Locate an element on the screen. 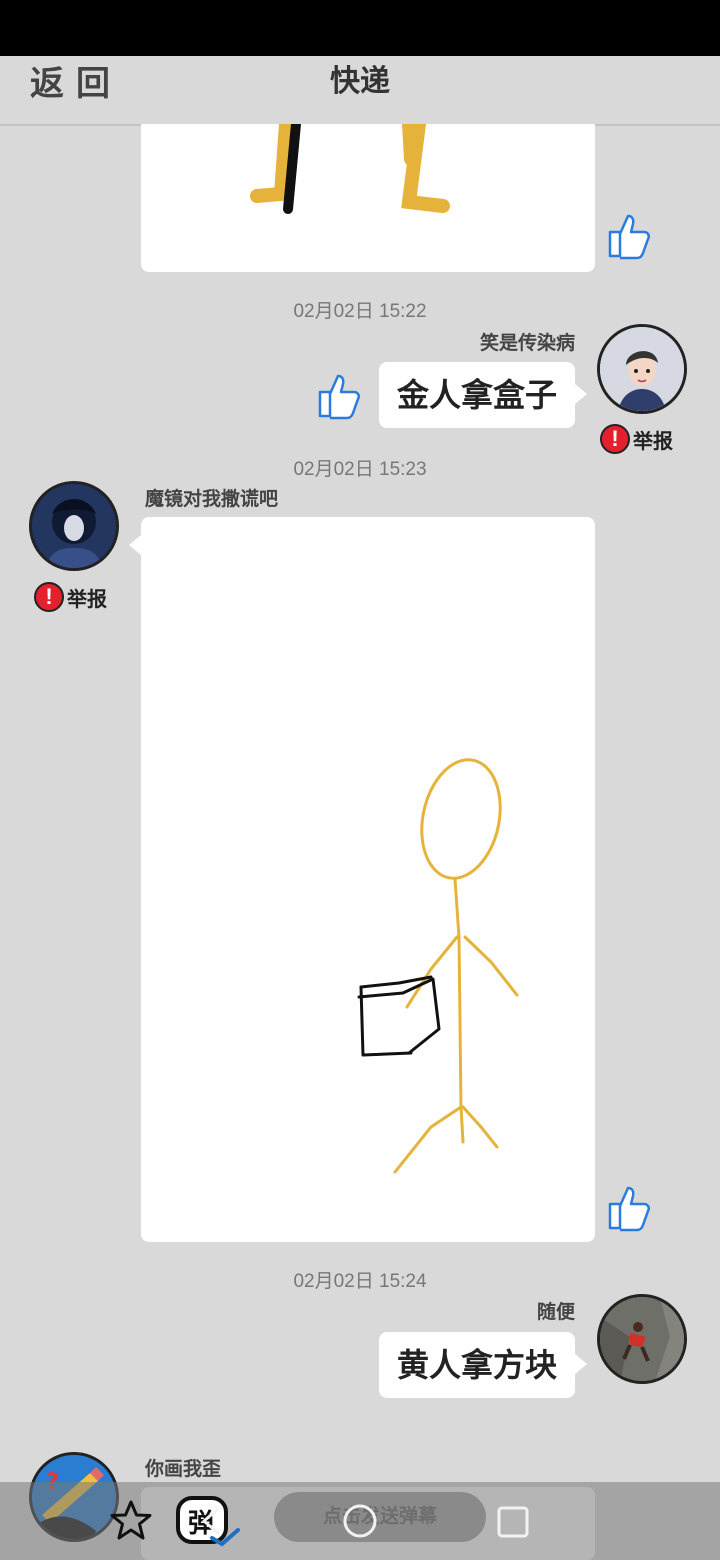 The image size is (720, 1560). recents-nav-icon is located at coordinates (513, 1522).